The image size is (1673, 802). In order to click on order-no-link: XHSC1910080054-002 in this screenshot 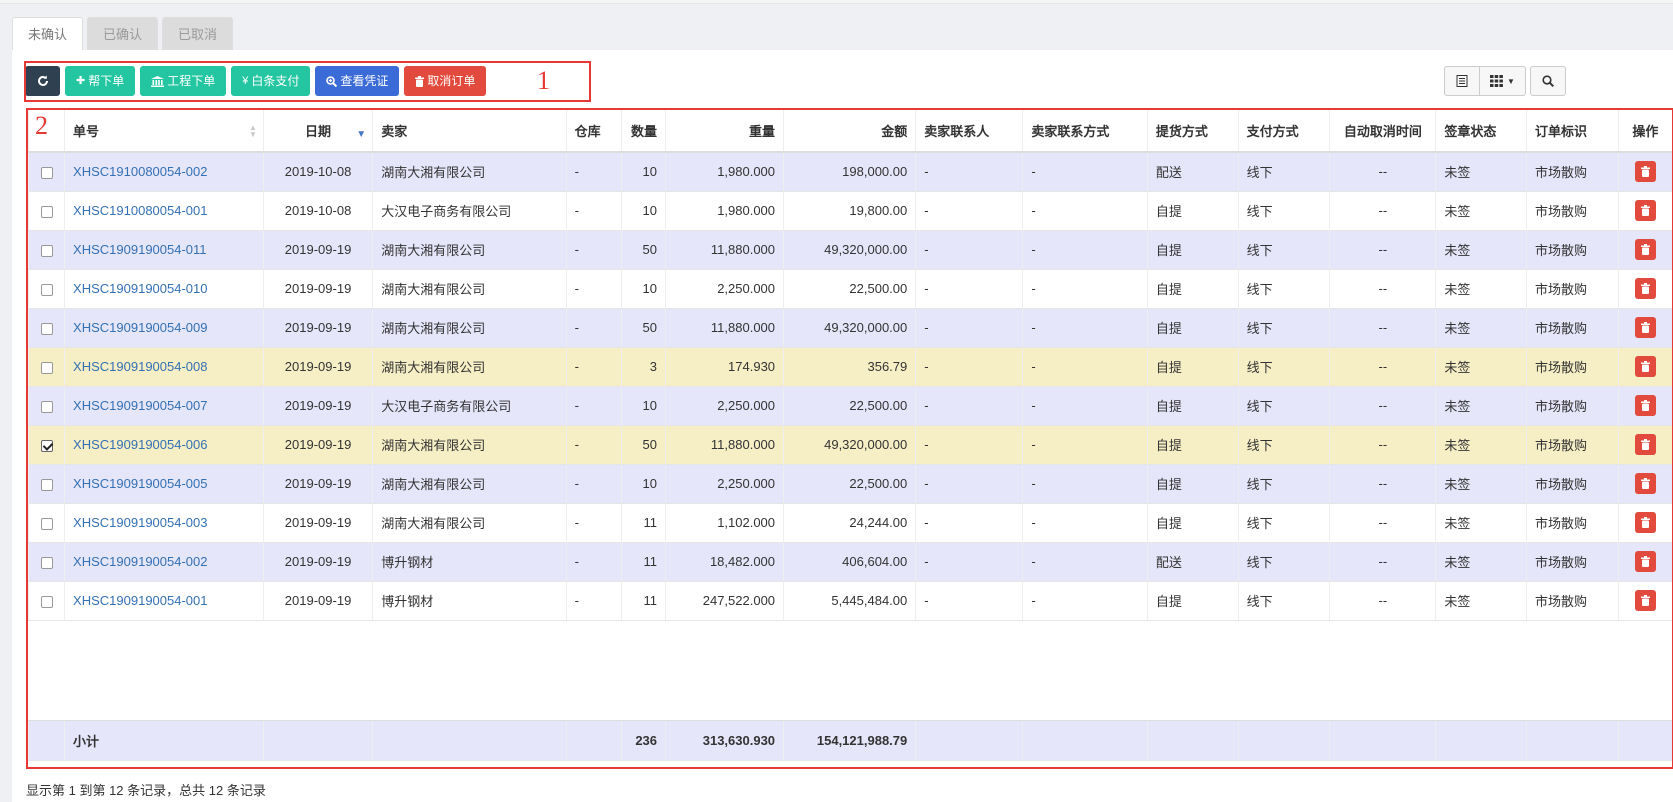, I will do `click(140, 171)`.